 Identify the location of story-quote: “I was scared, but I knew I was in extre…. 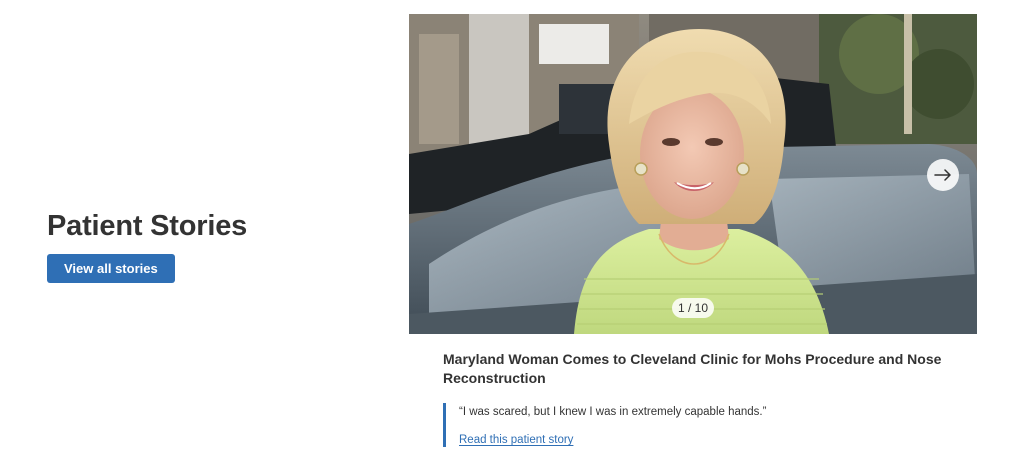
(613, 412).